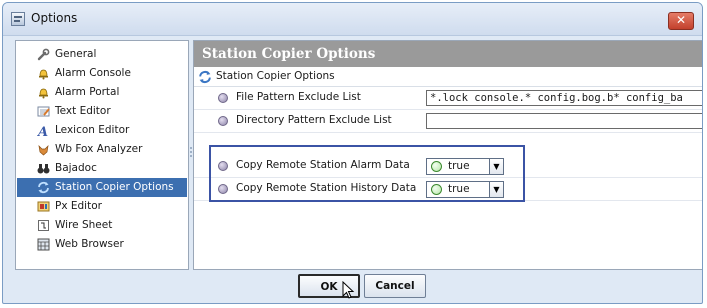 Image resolution: width=707 pixels, height=308 pixels. What do you see at coordinates (43, 149) in the screenshot?
I see `fox-icon` at bounding box center [43, 149].